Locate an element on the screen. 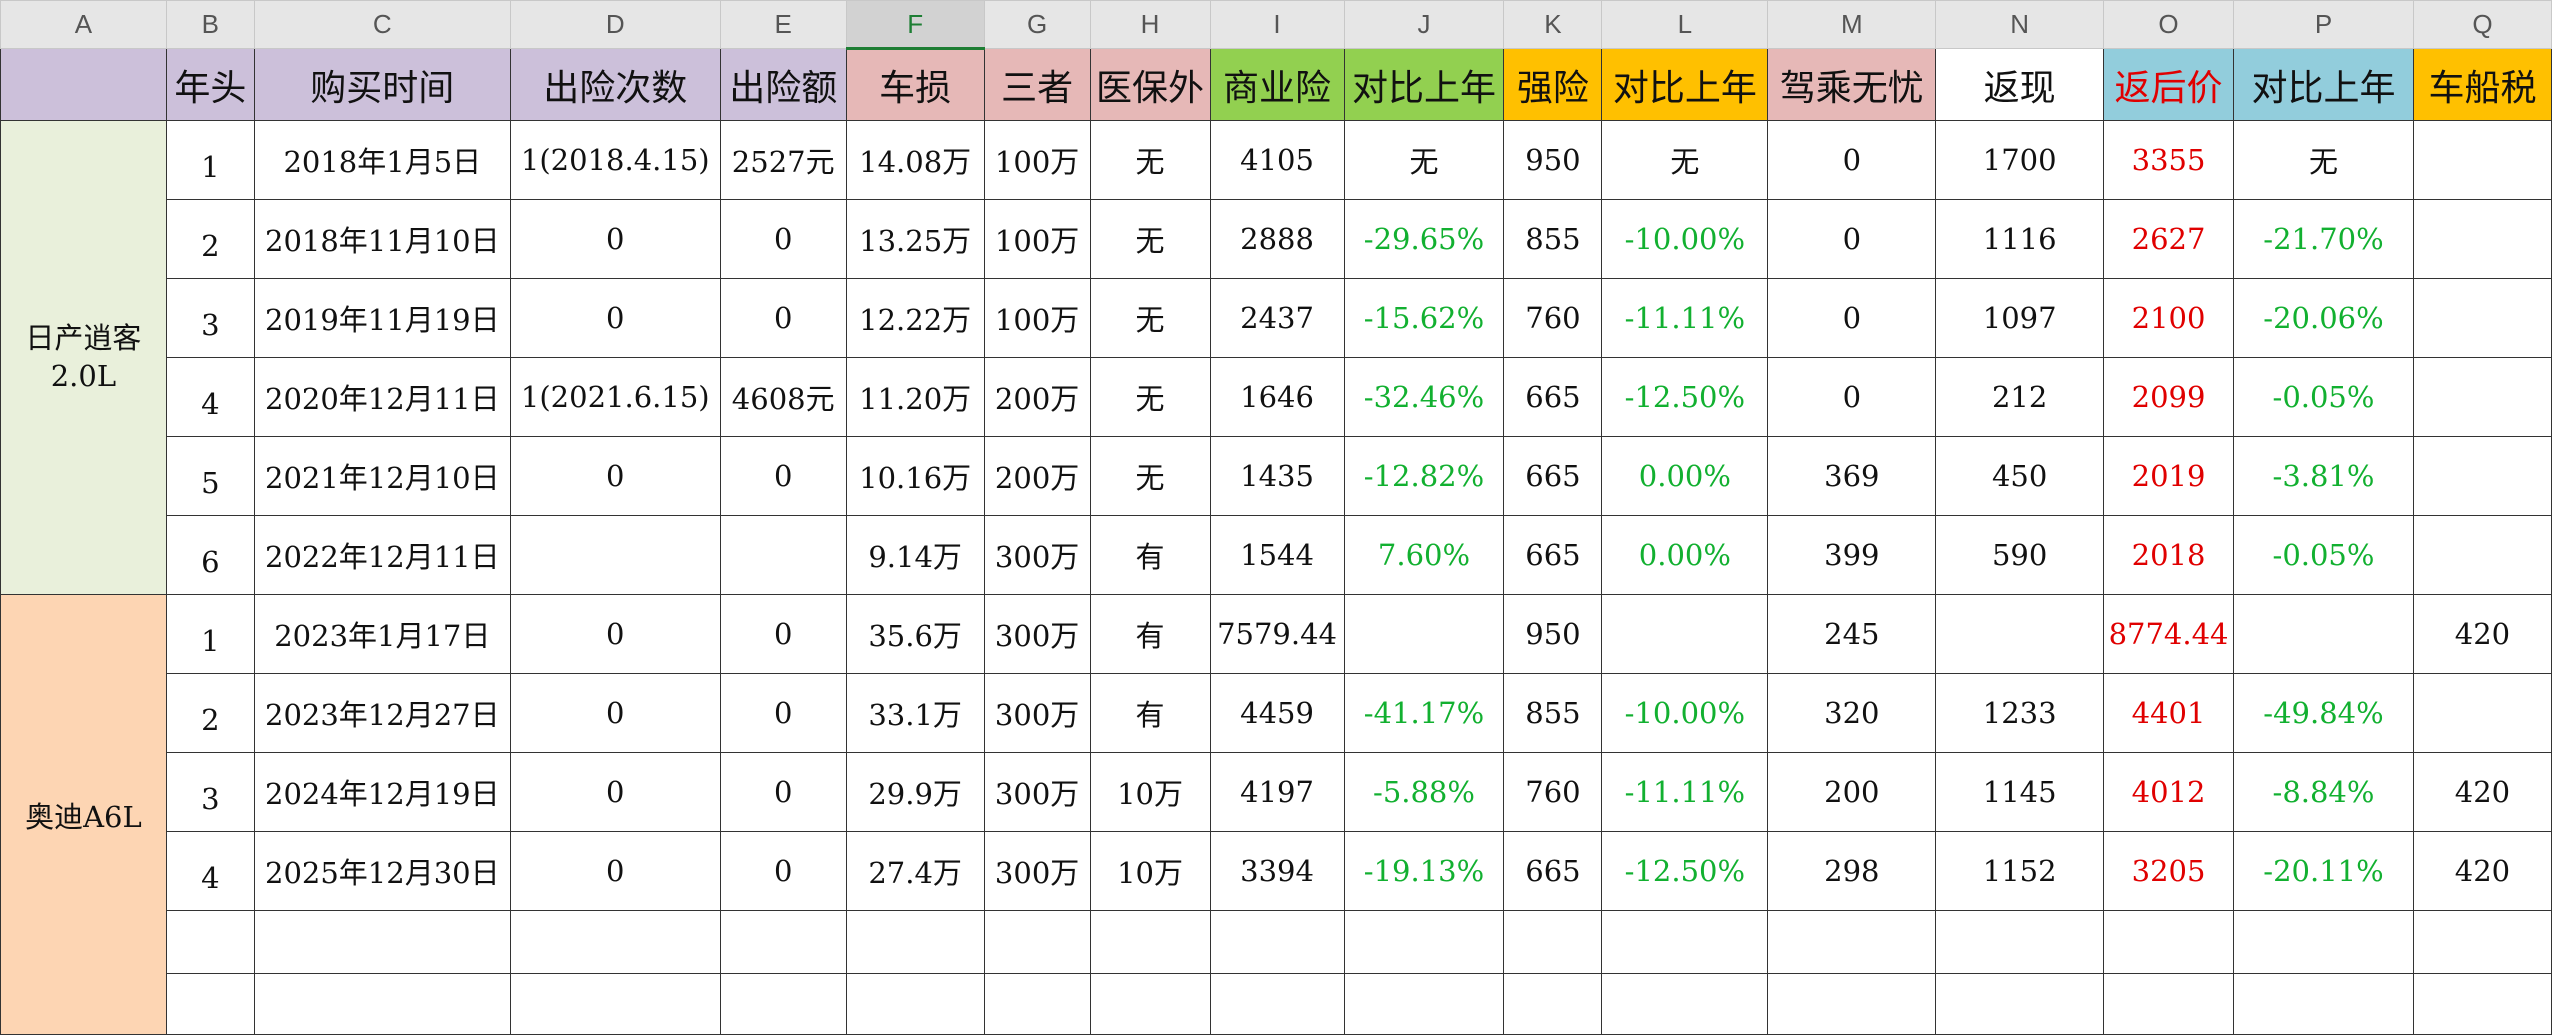 Image resolution: width=2552 pixels, height=1035 pixels. cell-commercial: 2888 is located at coordinates (1277, 239).